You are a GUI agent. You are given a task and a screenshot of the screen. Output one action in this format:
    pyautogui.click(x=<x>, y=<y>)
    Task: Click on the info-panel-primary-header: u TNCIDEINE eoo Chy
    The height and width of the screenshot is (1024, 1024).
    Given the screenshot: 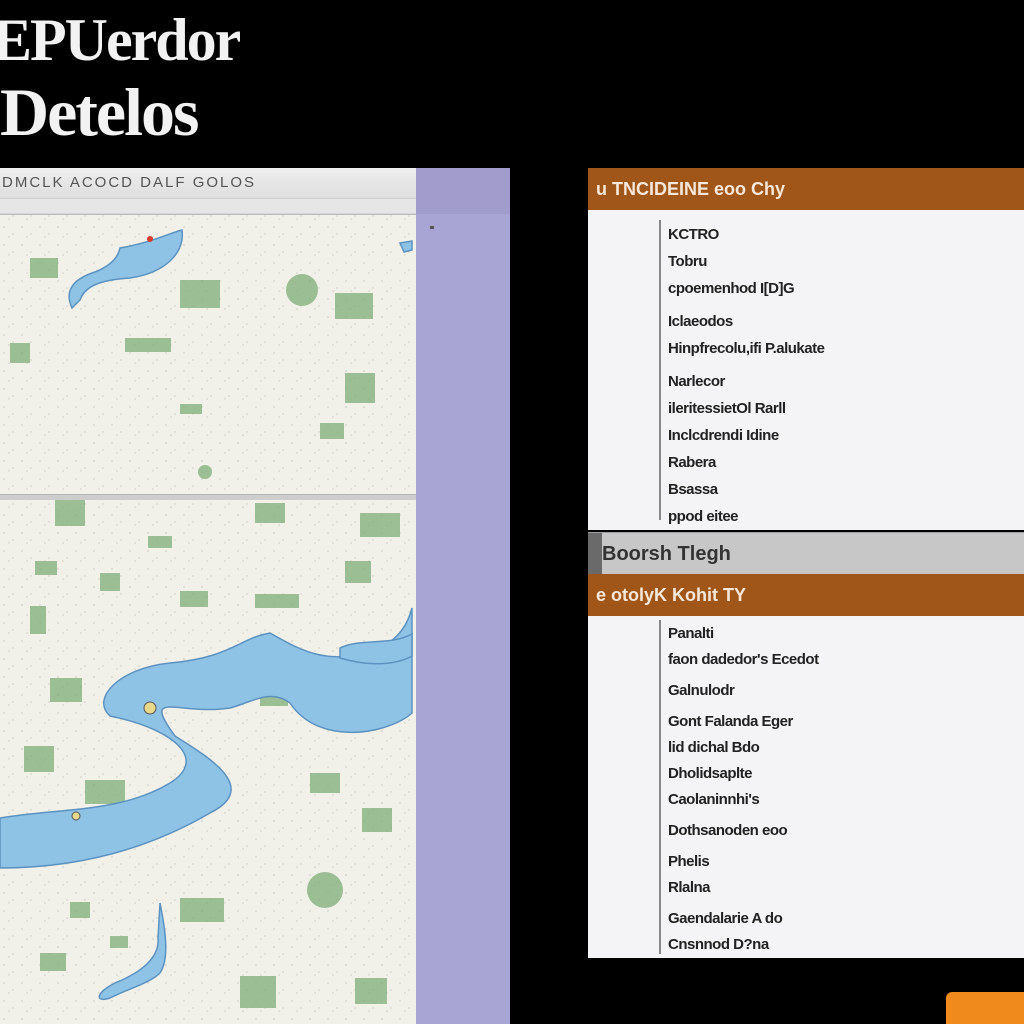 What is the action you would take?
    pyautogui.click(x=806, y=189)
    